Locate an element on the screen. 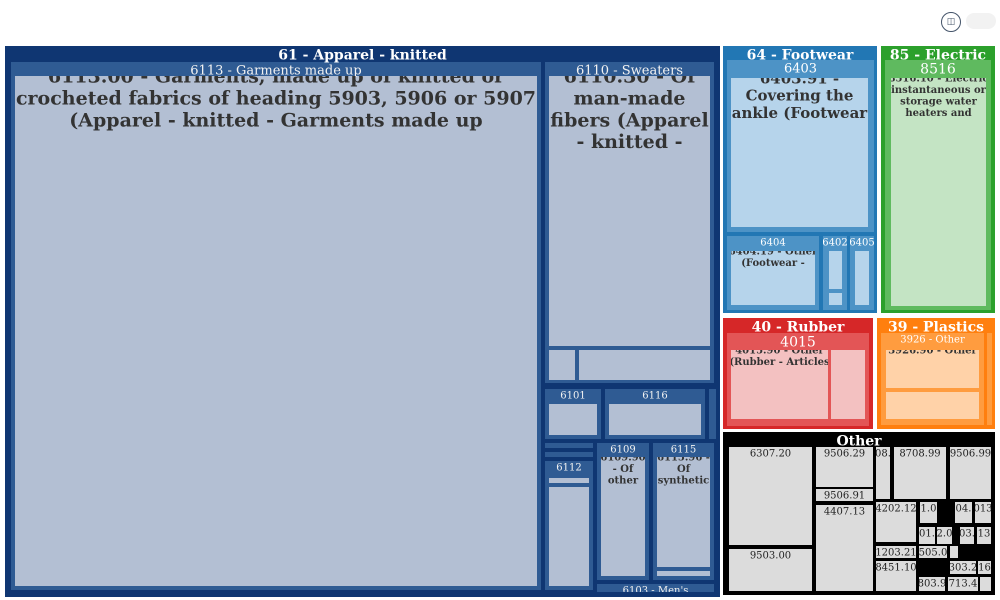 Image resolution: width=1000 pixels, height=600 pixels. label-h3926: 3926 - Other is located at coordinates (932, 340).